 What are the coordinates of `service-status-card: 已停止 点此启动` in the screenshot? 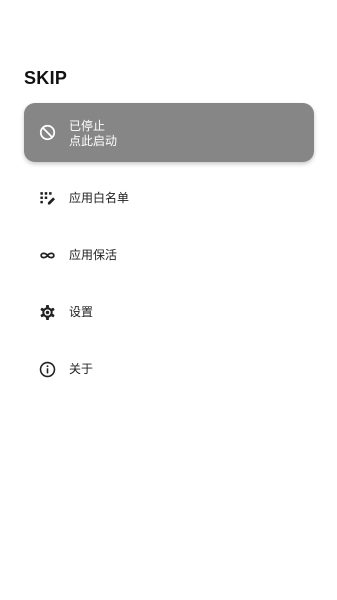 It's located at (169, 132).